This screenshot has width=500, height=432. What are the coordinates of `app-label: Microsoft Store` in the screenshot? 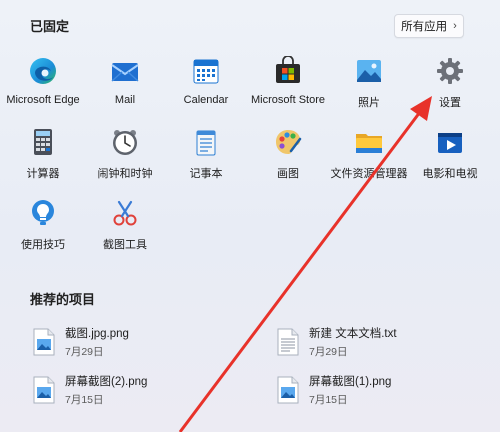 It's located at (288, 100).